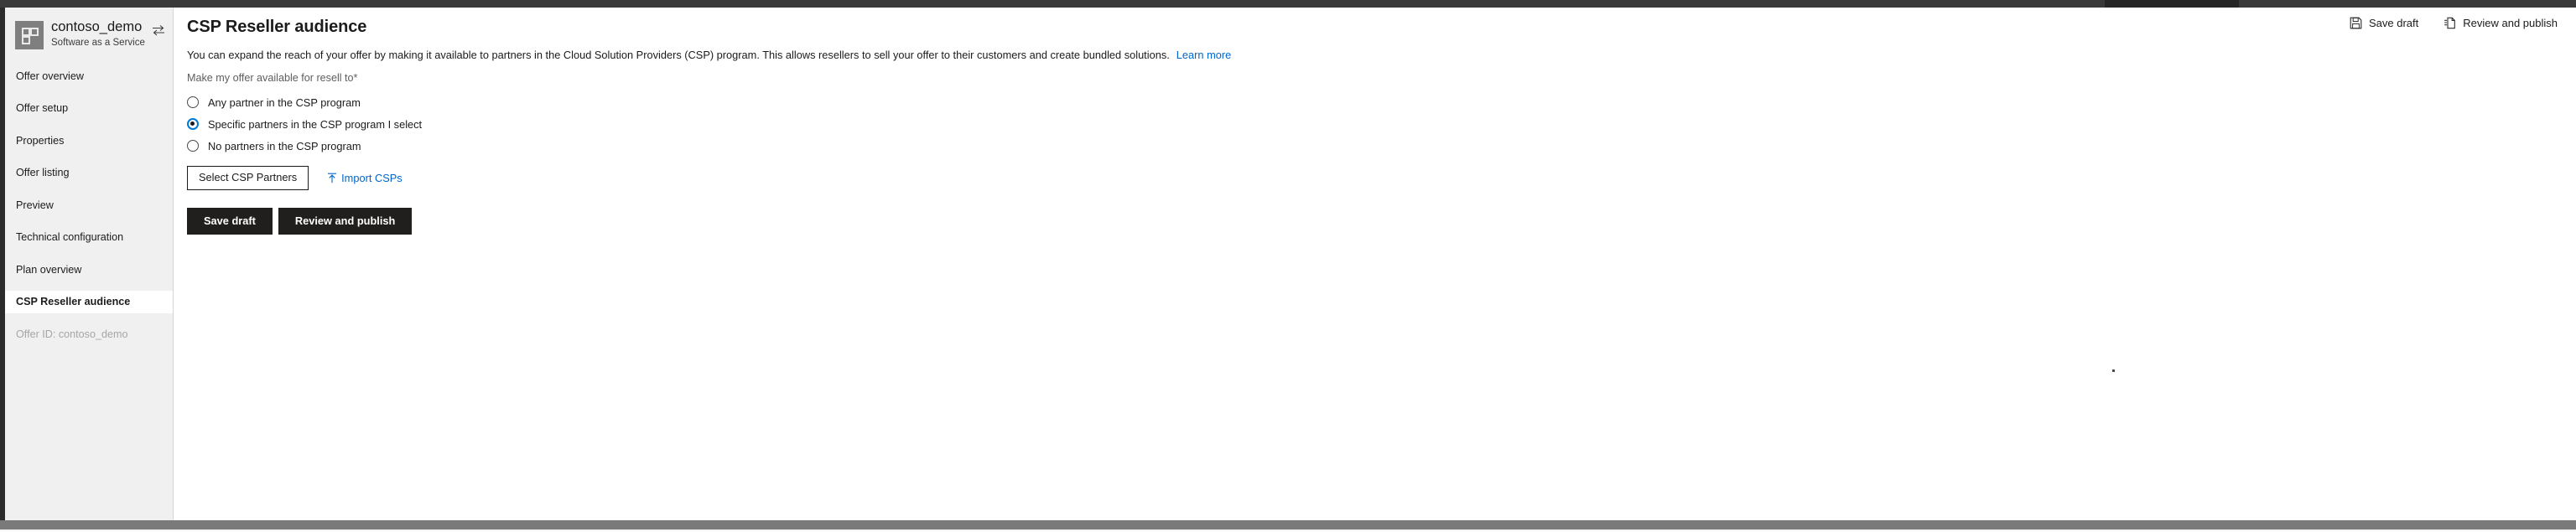  Describe the element at coordinates (2510, 23) in the screenshot. I see `review-publish-toolbar-label: Review and publish` at that location.